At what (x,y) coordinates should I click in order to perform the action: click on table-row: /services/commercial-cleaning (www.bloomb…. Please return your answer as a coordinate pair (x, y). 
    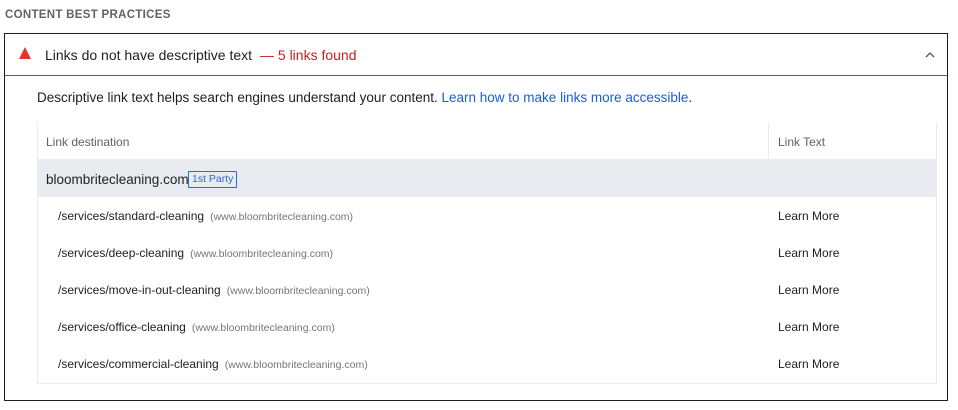
    Looking at the image, I should click on (487, 363).